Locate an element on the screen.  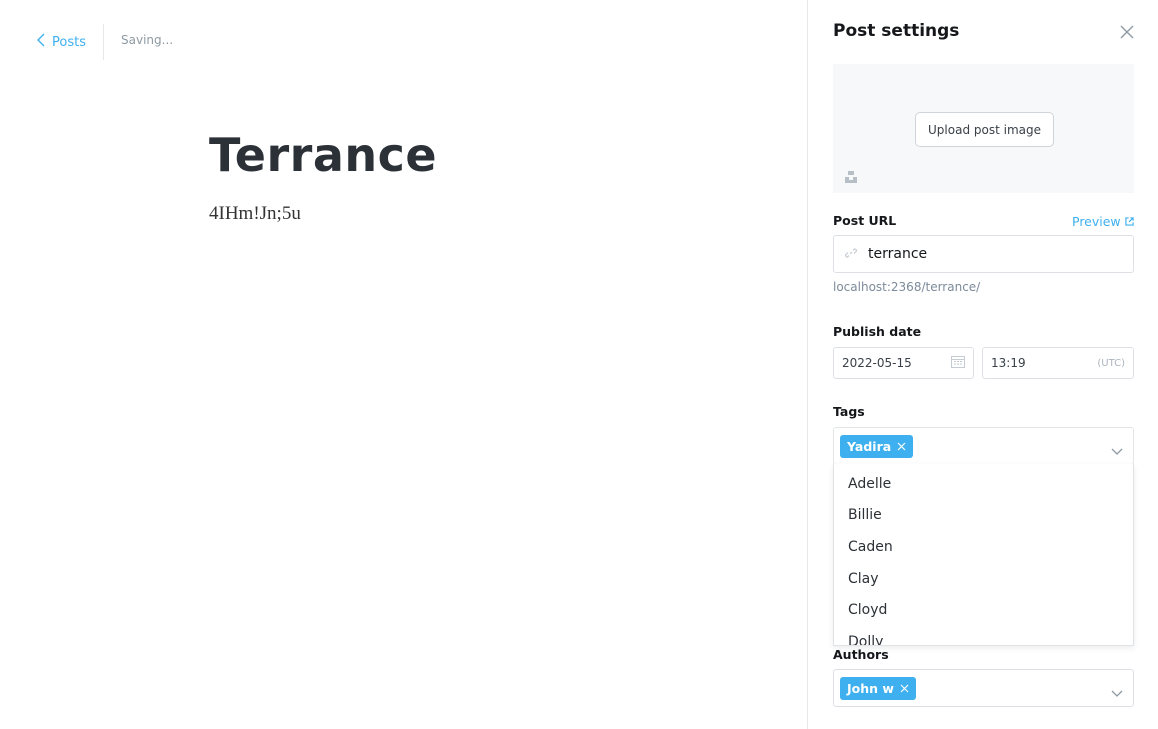
publish-date-field: 2022-05-15 is located at coordinates (903, 363).